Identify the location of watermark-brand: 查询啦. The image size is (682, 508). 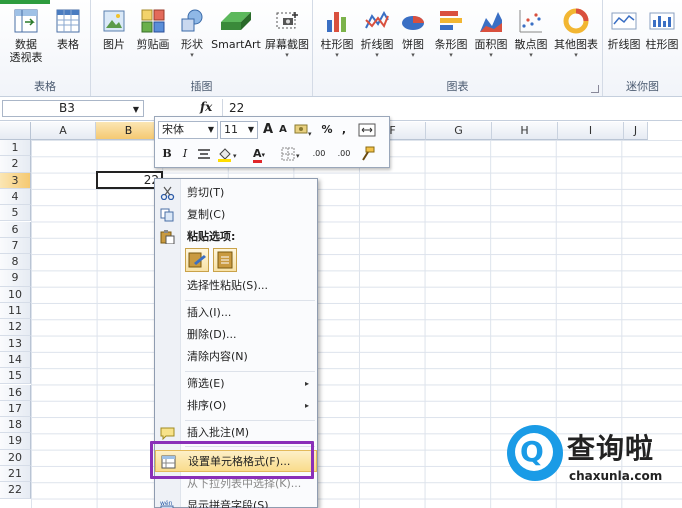
(611, 448).